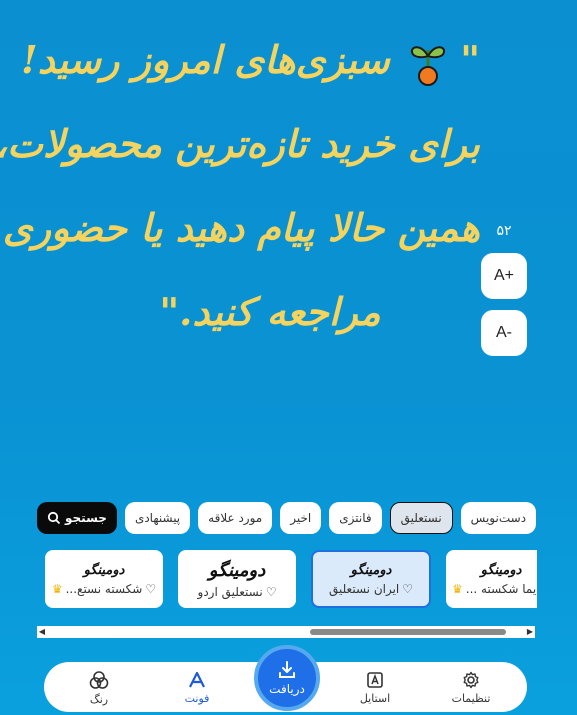 The height and width of the screenshot is (715, 577). I want to click on chip-suggested: پیشنهادی, so click(157, 518).